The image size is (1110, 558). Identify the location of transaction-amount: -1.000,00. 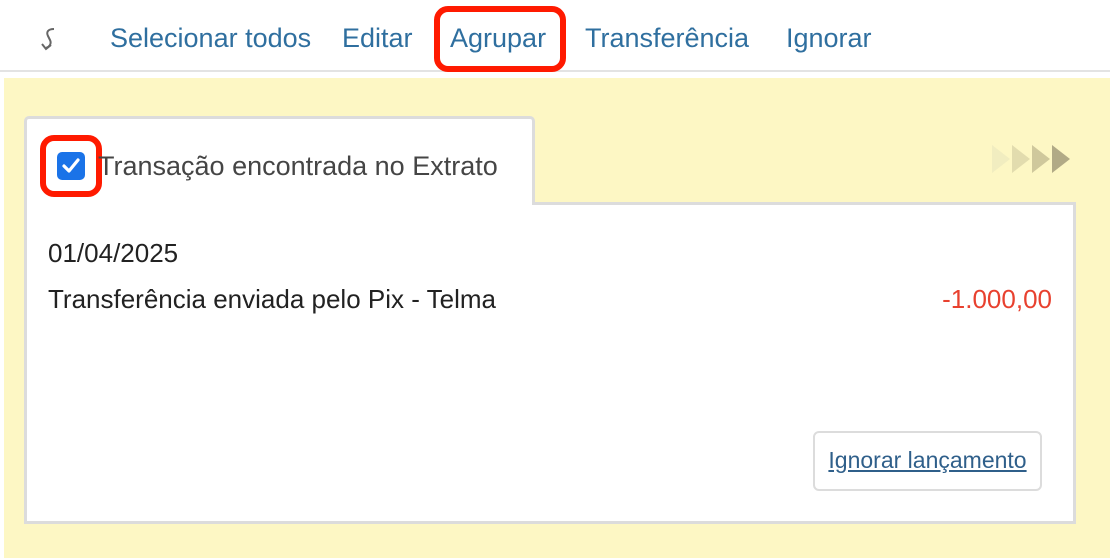
(997, 299).